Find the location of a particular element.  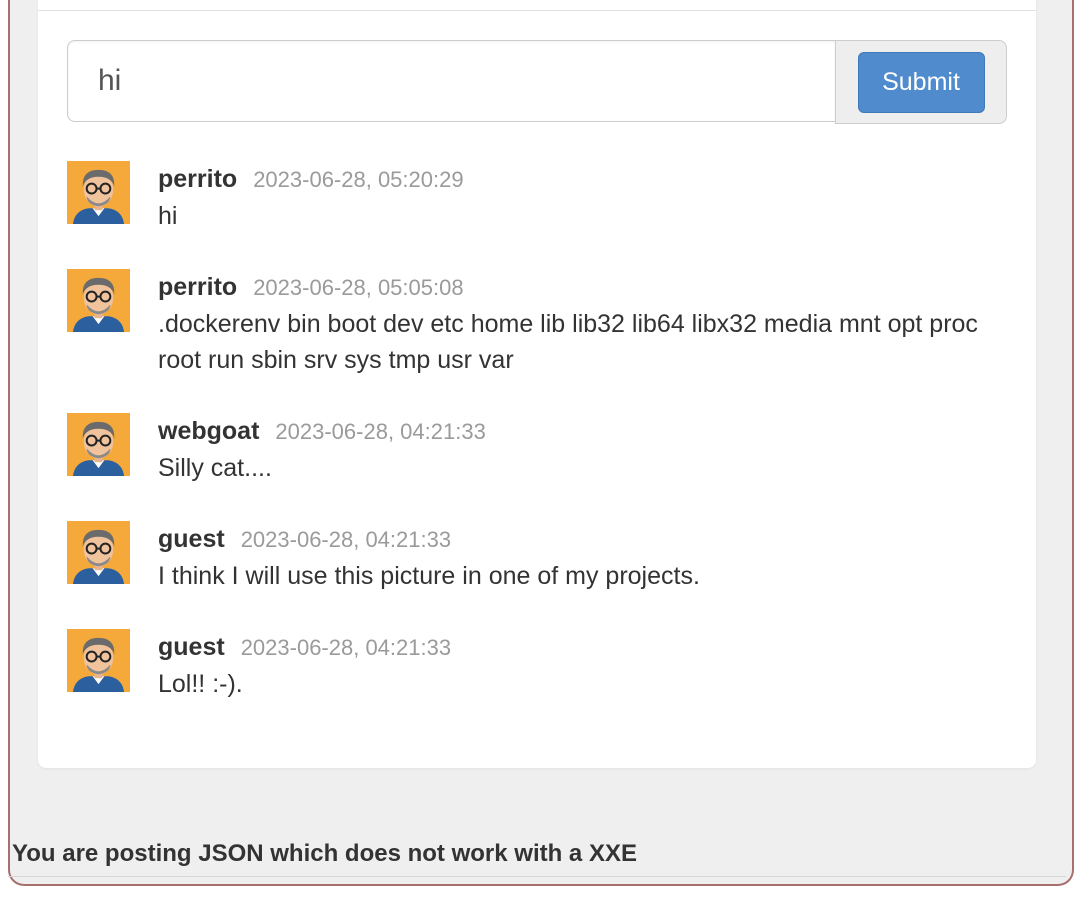

comment-text: hi is located at coordinates (168, 216).